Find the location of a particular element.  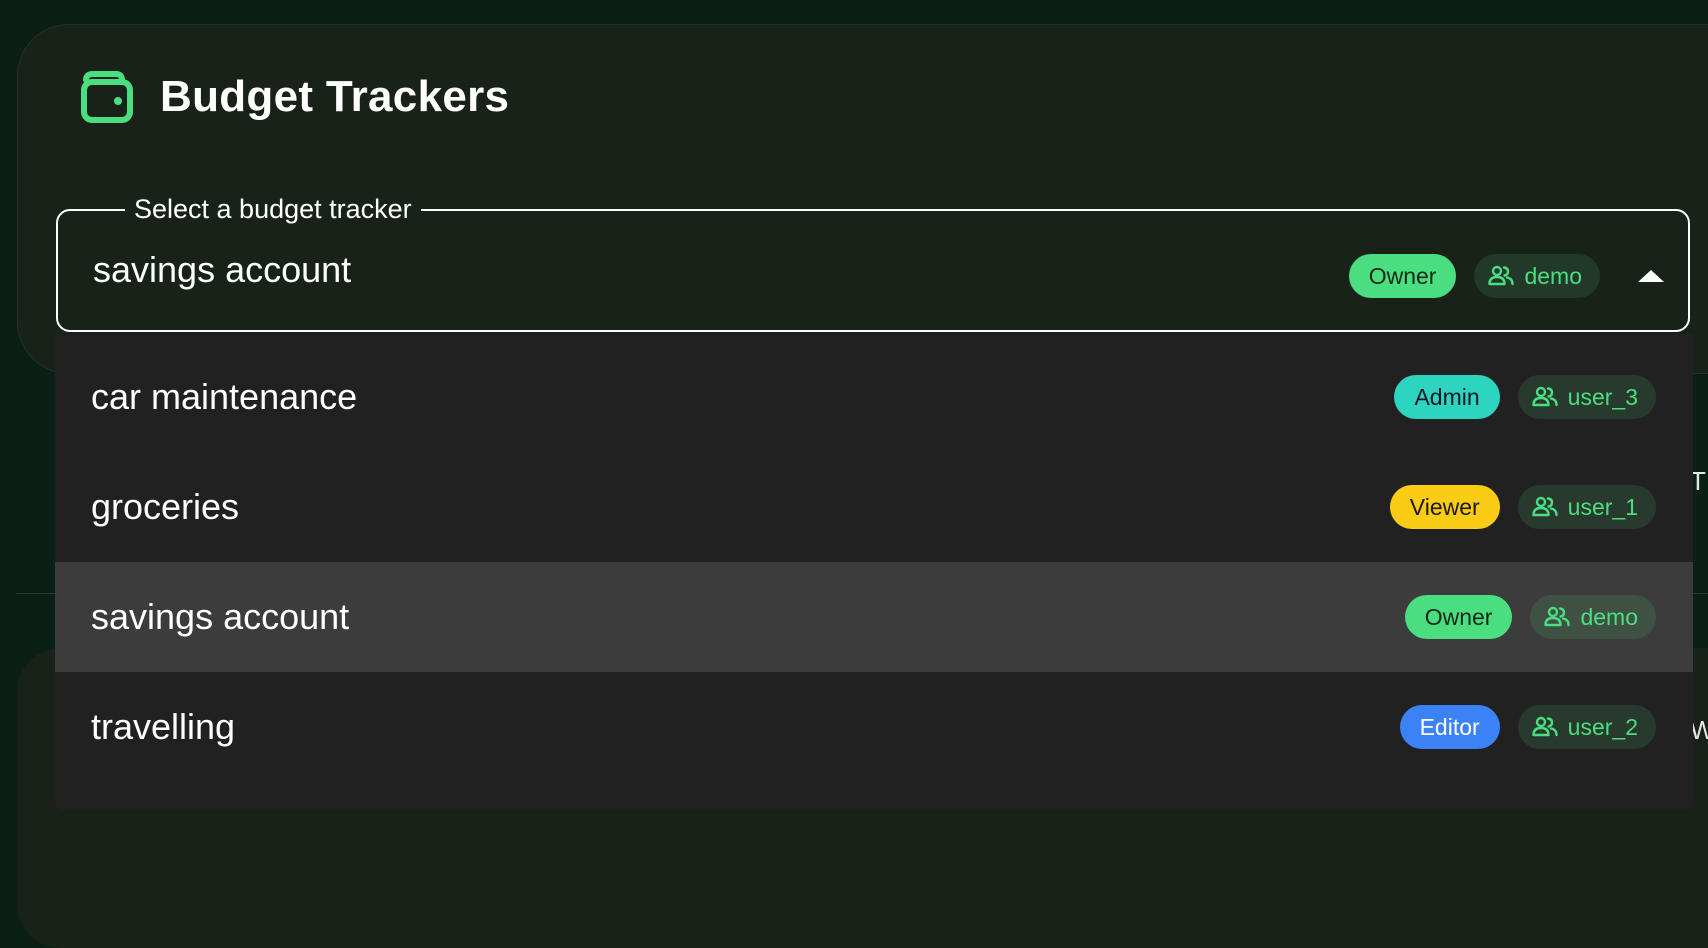

select-meta: Owner demo is located at coordinates (1506, 276).